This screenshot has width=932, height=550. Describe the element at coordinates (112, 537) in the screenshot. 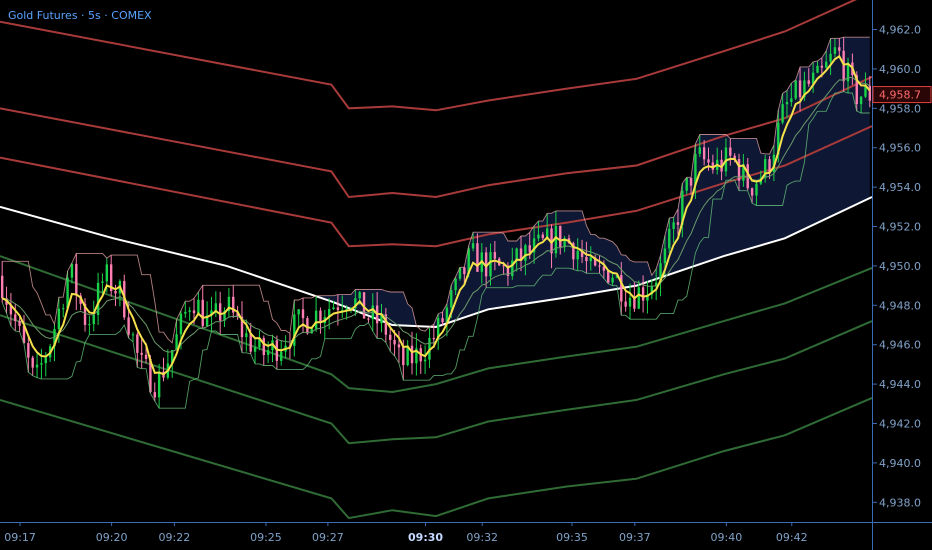

I see `x-tick-label: 09:20` at that location.